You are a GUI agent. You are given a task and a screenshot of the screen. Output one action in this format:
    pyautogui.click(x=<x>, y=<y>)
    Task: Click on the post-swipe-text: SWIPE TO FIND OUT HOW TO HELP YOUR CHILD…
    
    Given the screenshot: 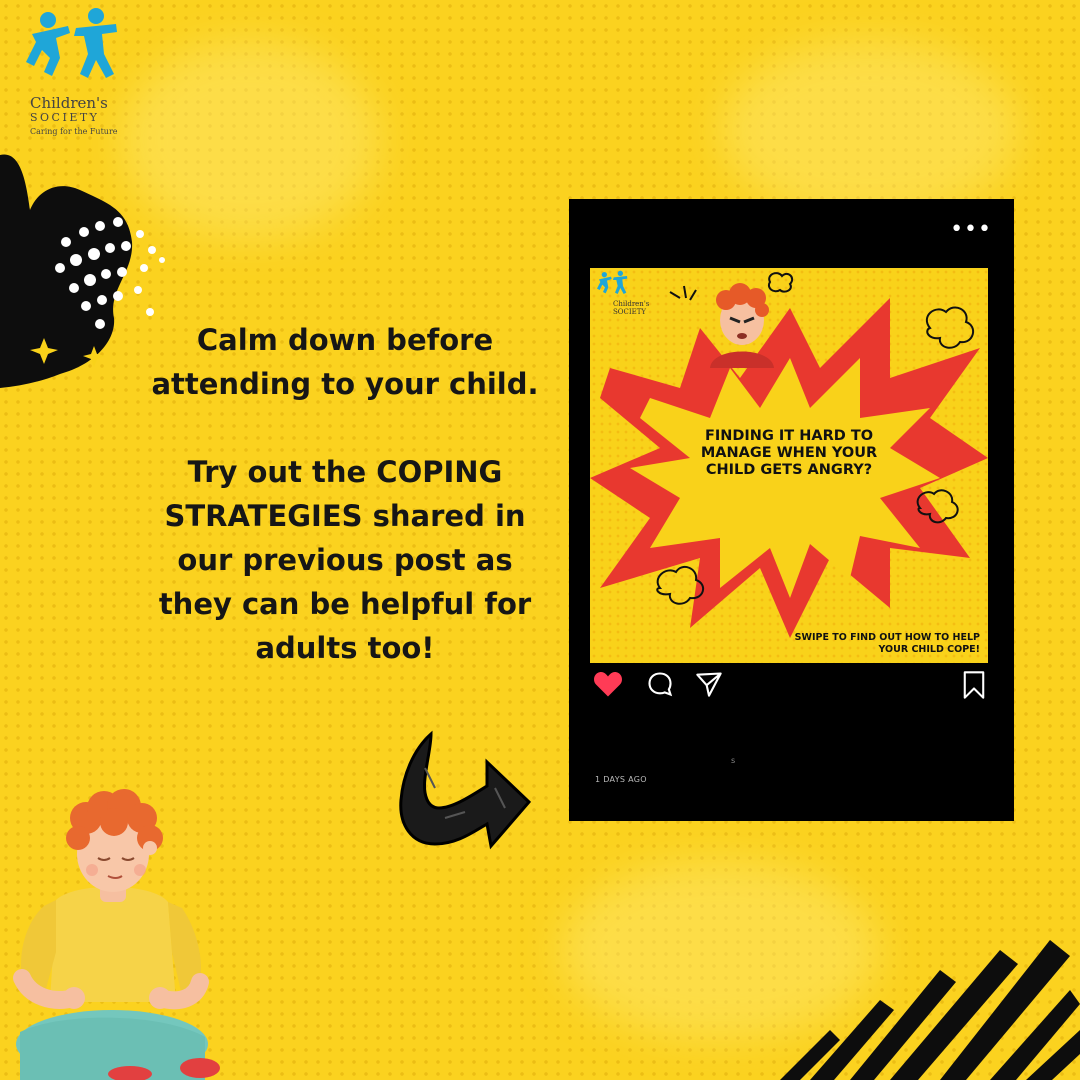 What is the action you would take?
    pyautogui.click(x=887, y=643)
    